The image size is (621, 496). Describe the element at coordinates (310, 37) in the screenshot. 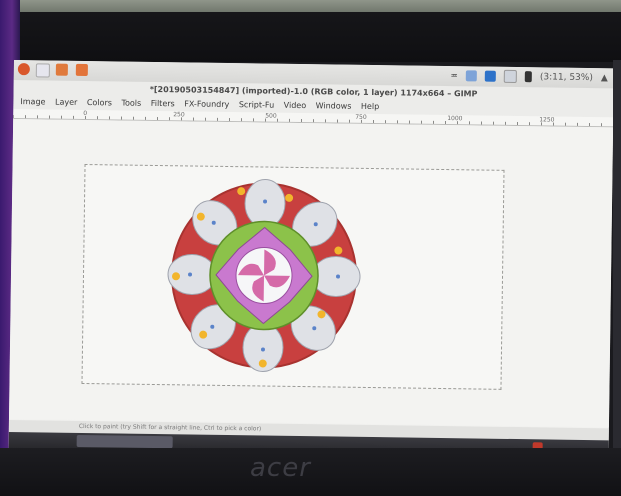

I see `monitor-bezel-top` at that location.